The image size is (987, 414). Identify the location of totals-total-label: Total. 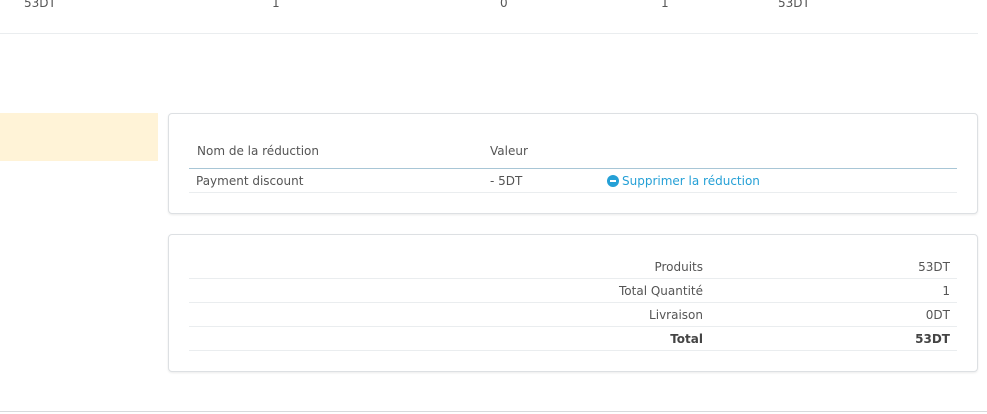
(686, 339).